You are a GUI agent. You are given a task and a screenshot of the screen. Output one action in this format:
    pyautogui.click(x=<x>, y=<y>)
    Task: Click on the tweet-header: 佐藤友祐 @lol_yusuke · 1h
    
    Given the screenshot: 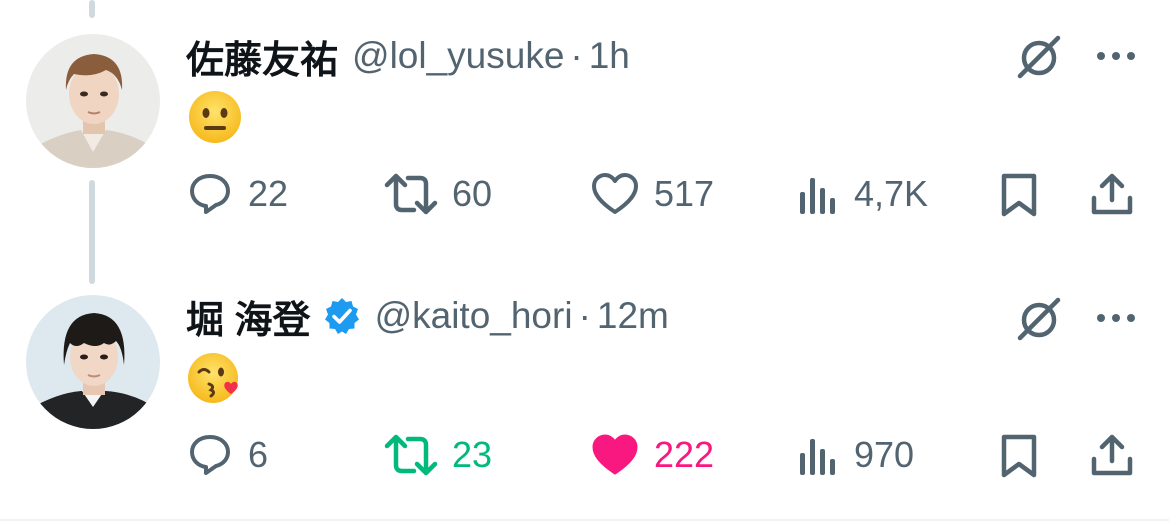 What is the action you would take?
    pyautogui.click(x=408, y=57)
    